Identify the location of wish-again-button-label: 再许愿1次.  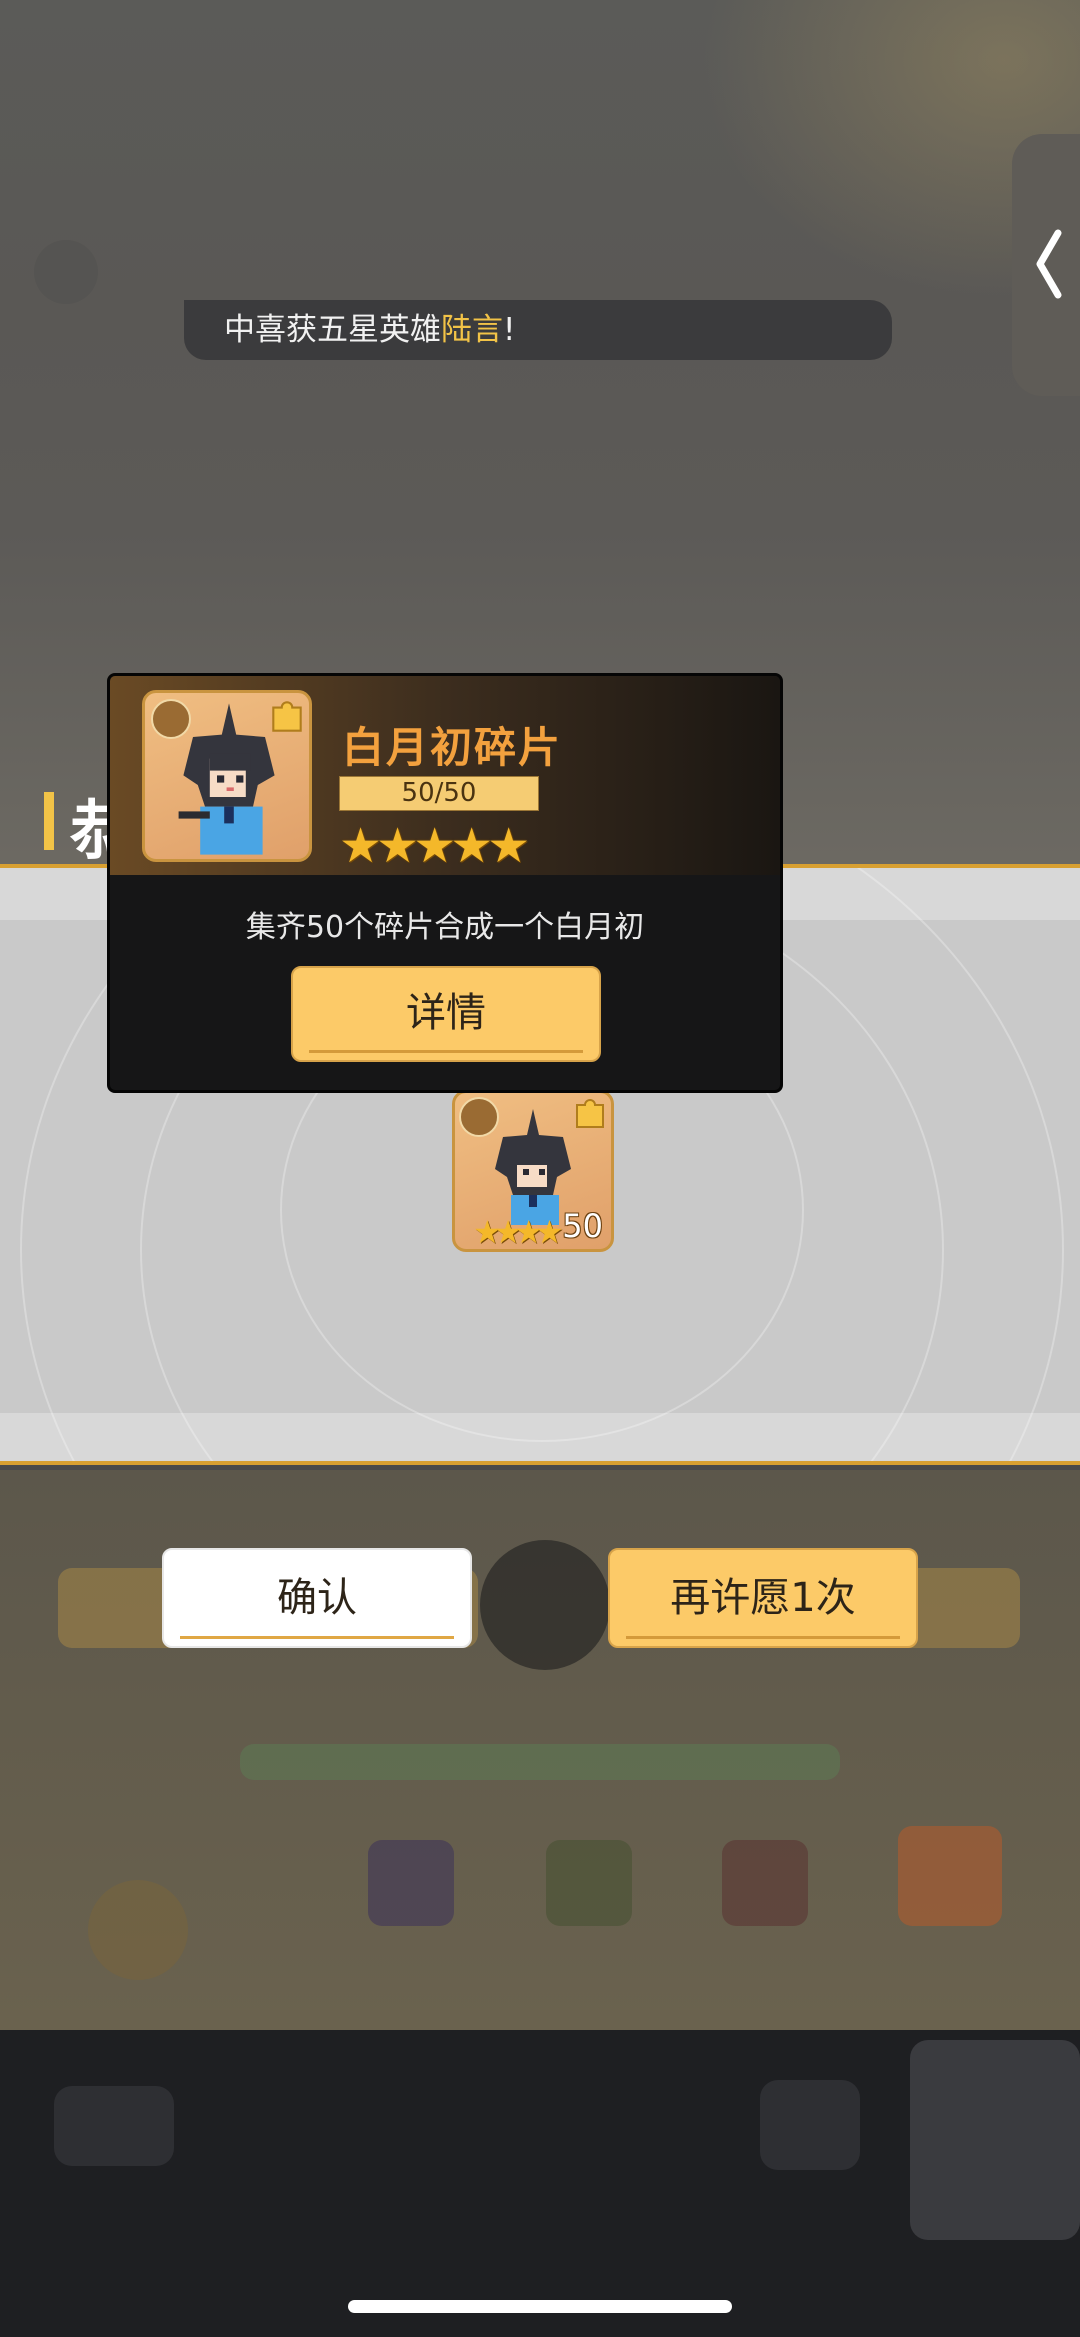
(763, 1598).